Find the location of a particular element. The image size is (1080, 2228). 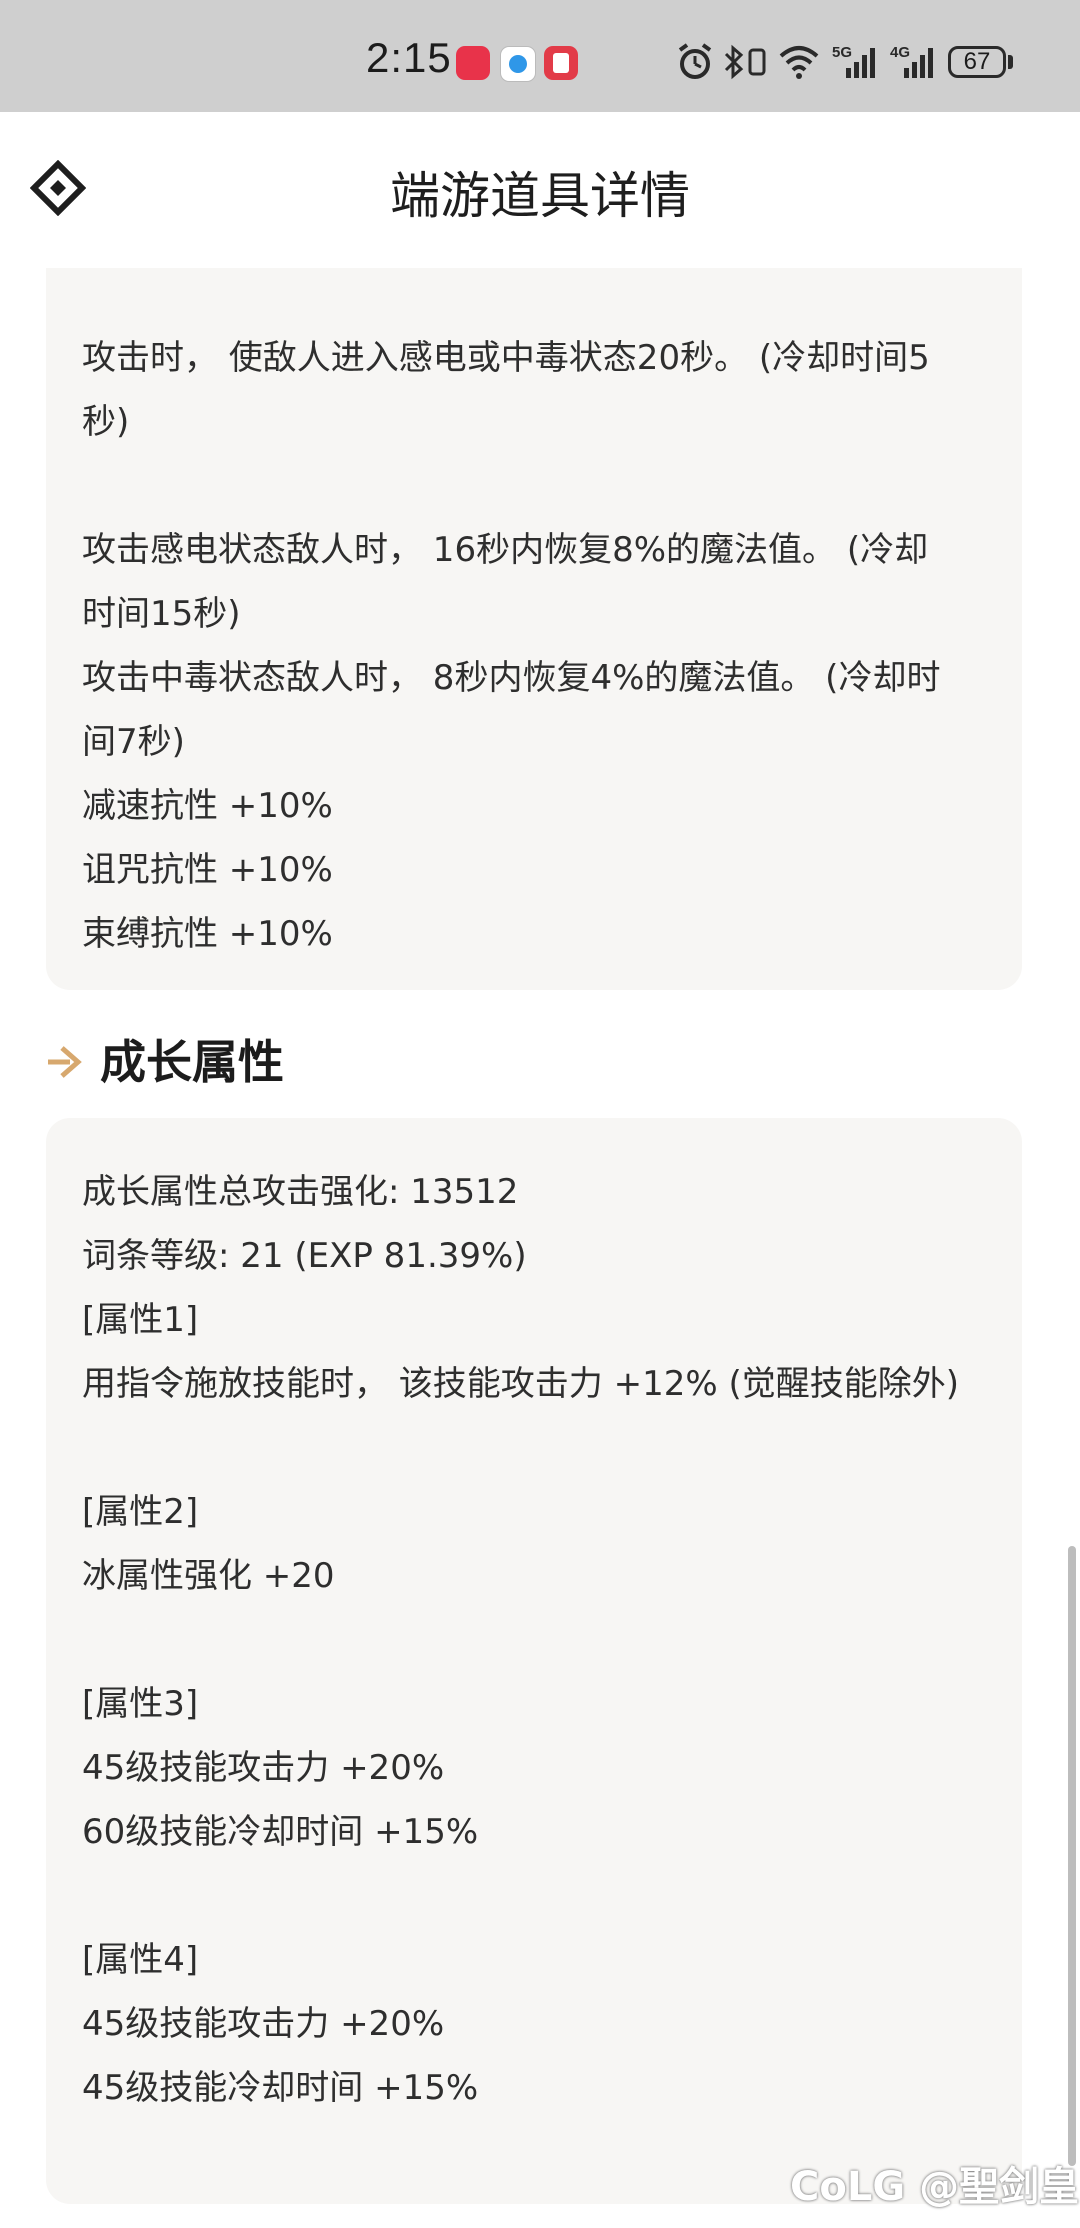

app-red-book-icon is located at coordinates (561, 63).